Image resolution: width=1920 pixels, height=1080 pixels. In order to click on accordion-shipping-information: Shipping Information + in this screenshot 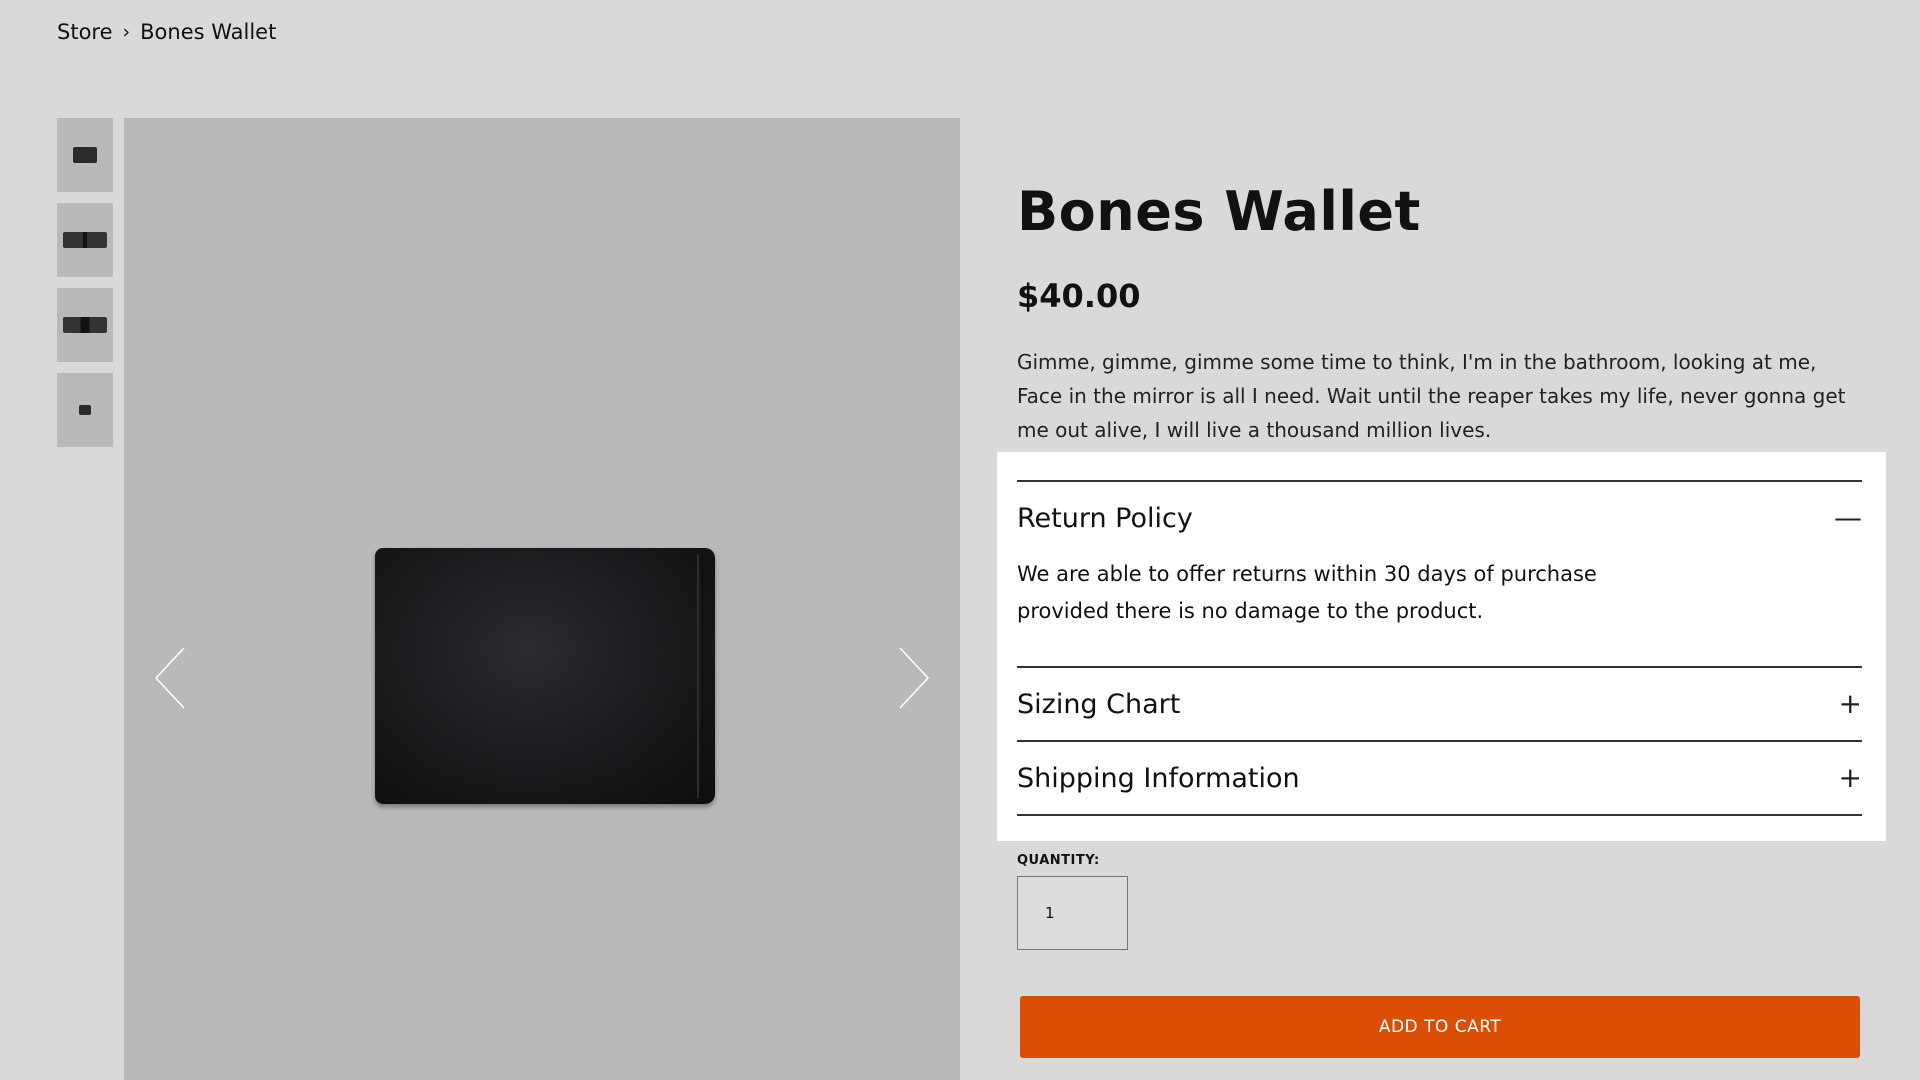, I will do `click(1439, 778)`.